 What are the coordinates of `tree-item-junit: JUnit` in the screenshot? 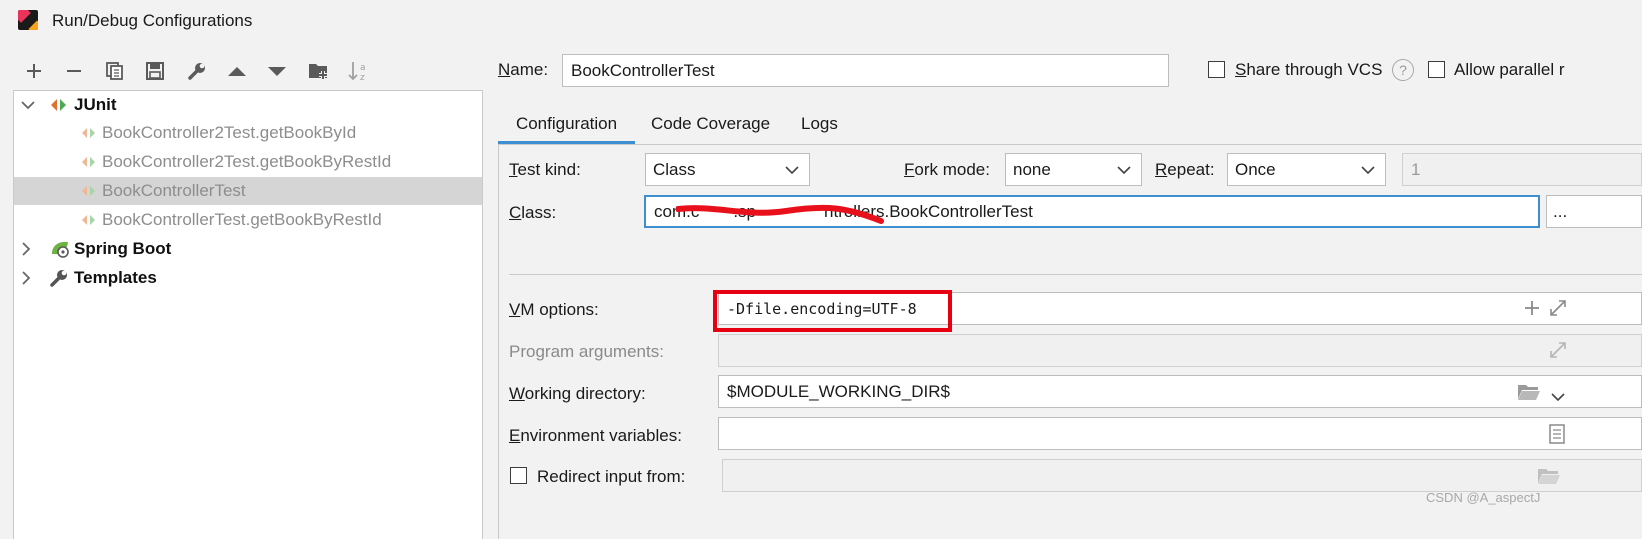 It's located at (248, 105).